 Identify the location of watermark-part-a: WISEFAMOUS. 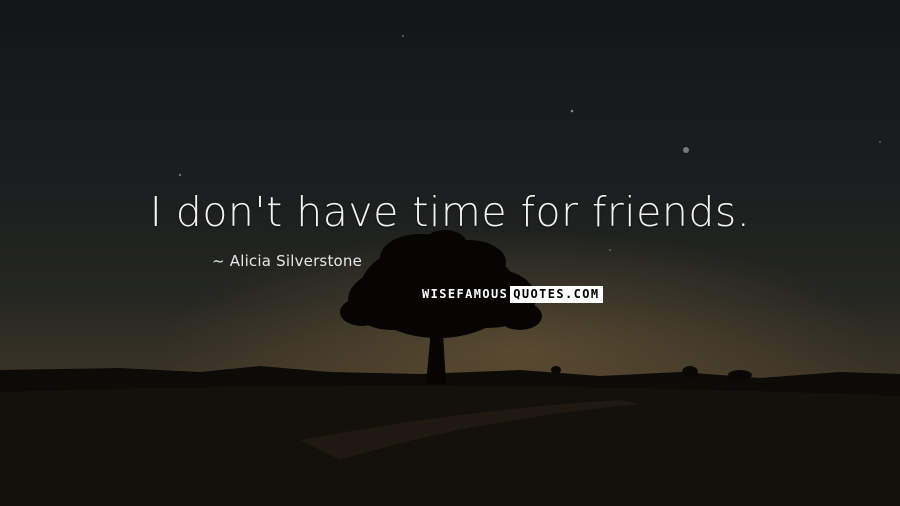
(465, 294).